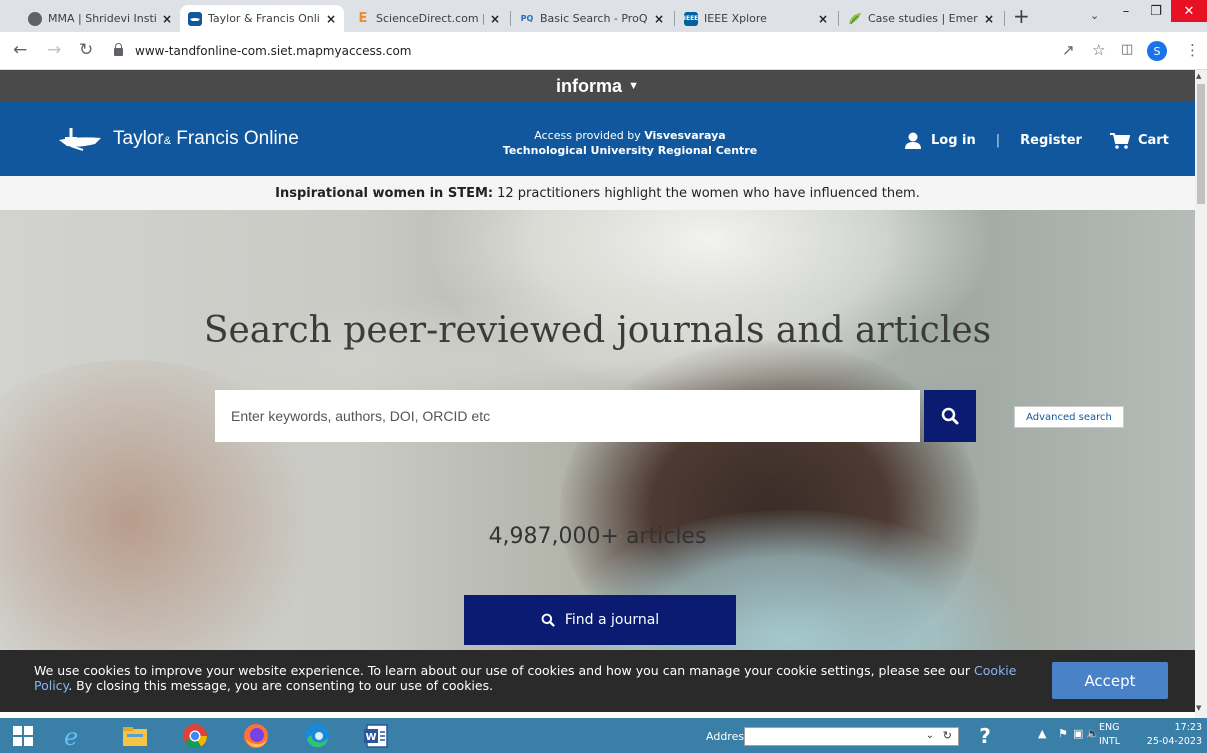 This screenshot has height=753, width=1207. I want to click on input-language: ENG INTL, so click(1109, 735).